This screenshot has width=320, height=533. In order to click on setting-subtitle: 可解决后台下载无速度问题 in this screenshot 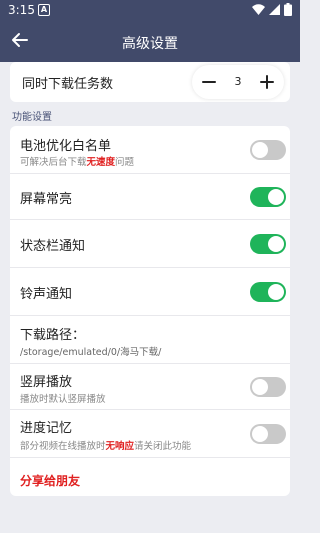, I will do `click(77, 162)`.